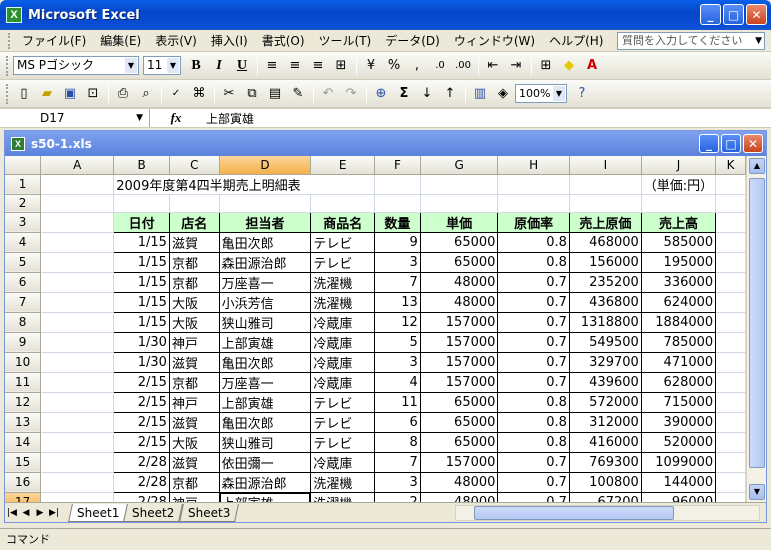 This screenshot has width=771, height=550. I want to click on menu-tools: ツール(T), so click(345, 40).